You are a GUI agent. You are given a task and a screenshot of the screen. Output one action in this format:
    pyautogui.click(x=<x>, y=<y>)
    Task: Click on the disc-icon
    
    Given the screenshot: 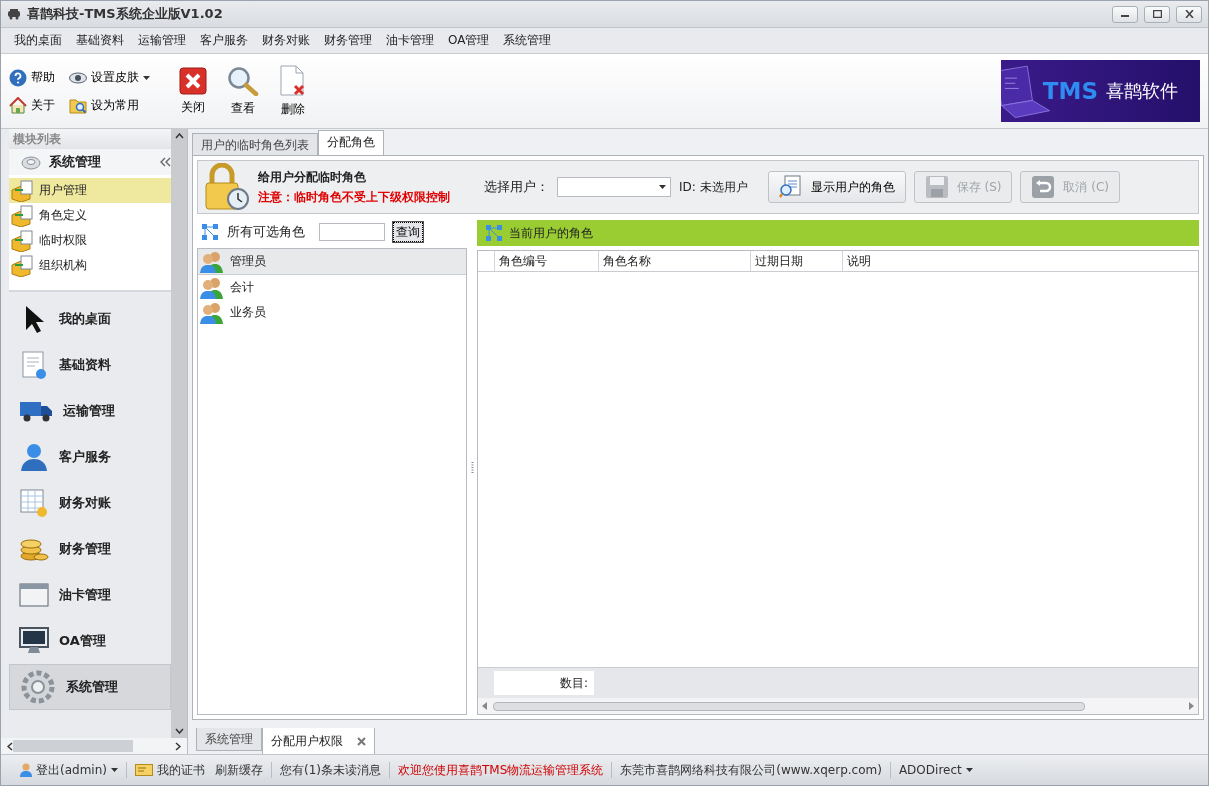 What is the action you would take?
    pyautogui.click(x=31, y=162)
    